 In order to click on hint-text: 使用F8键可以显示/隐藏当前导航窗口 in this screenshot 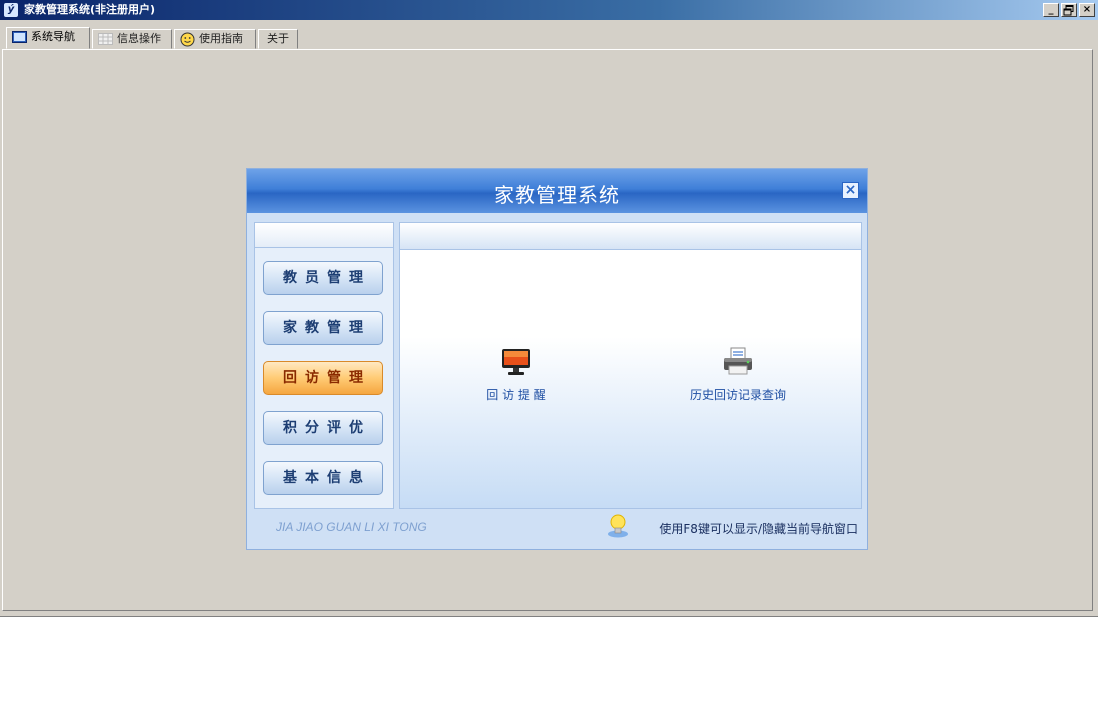, I will do `click(758, 529)`.